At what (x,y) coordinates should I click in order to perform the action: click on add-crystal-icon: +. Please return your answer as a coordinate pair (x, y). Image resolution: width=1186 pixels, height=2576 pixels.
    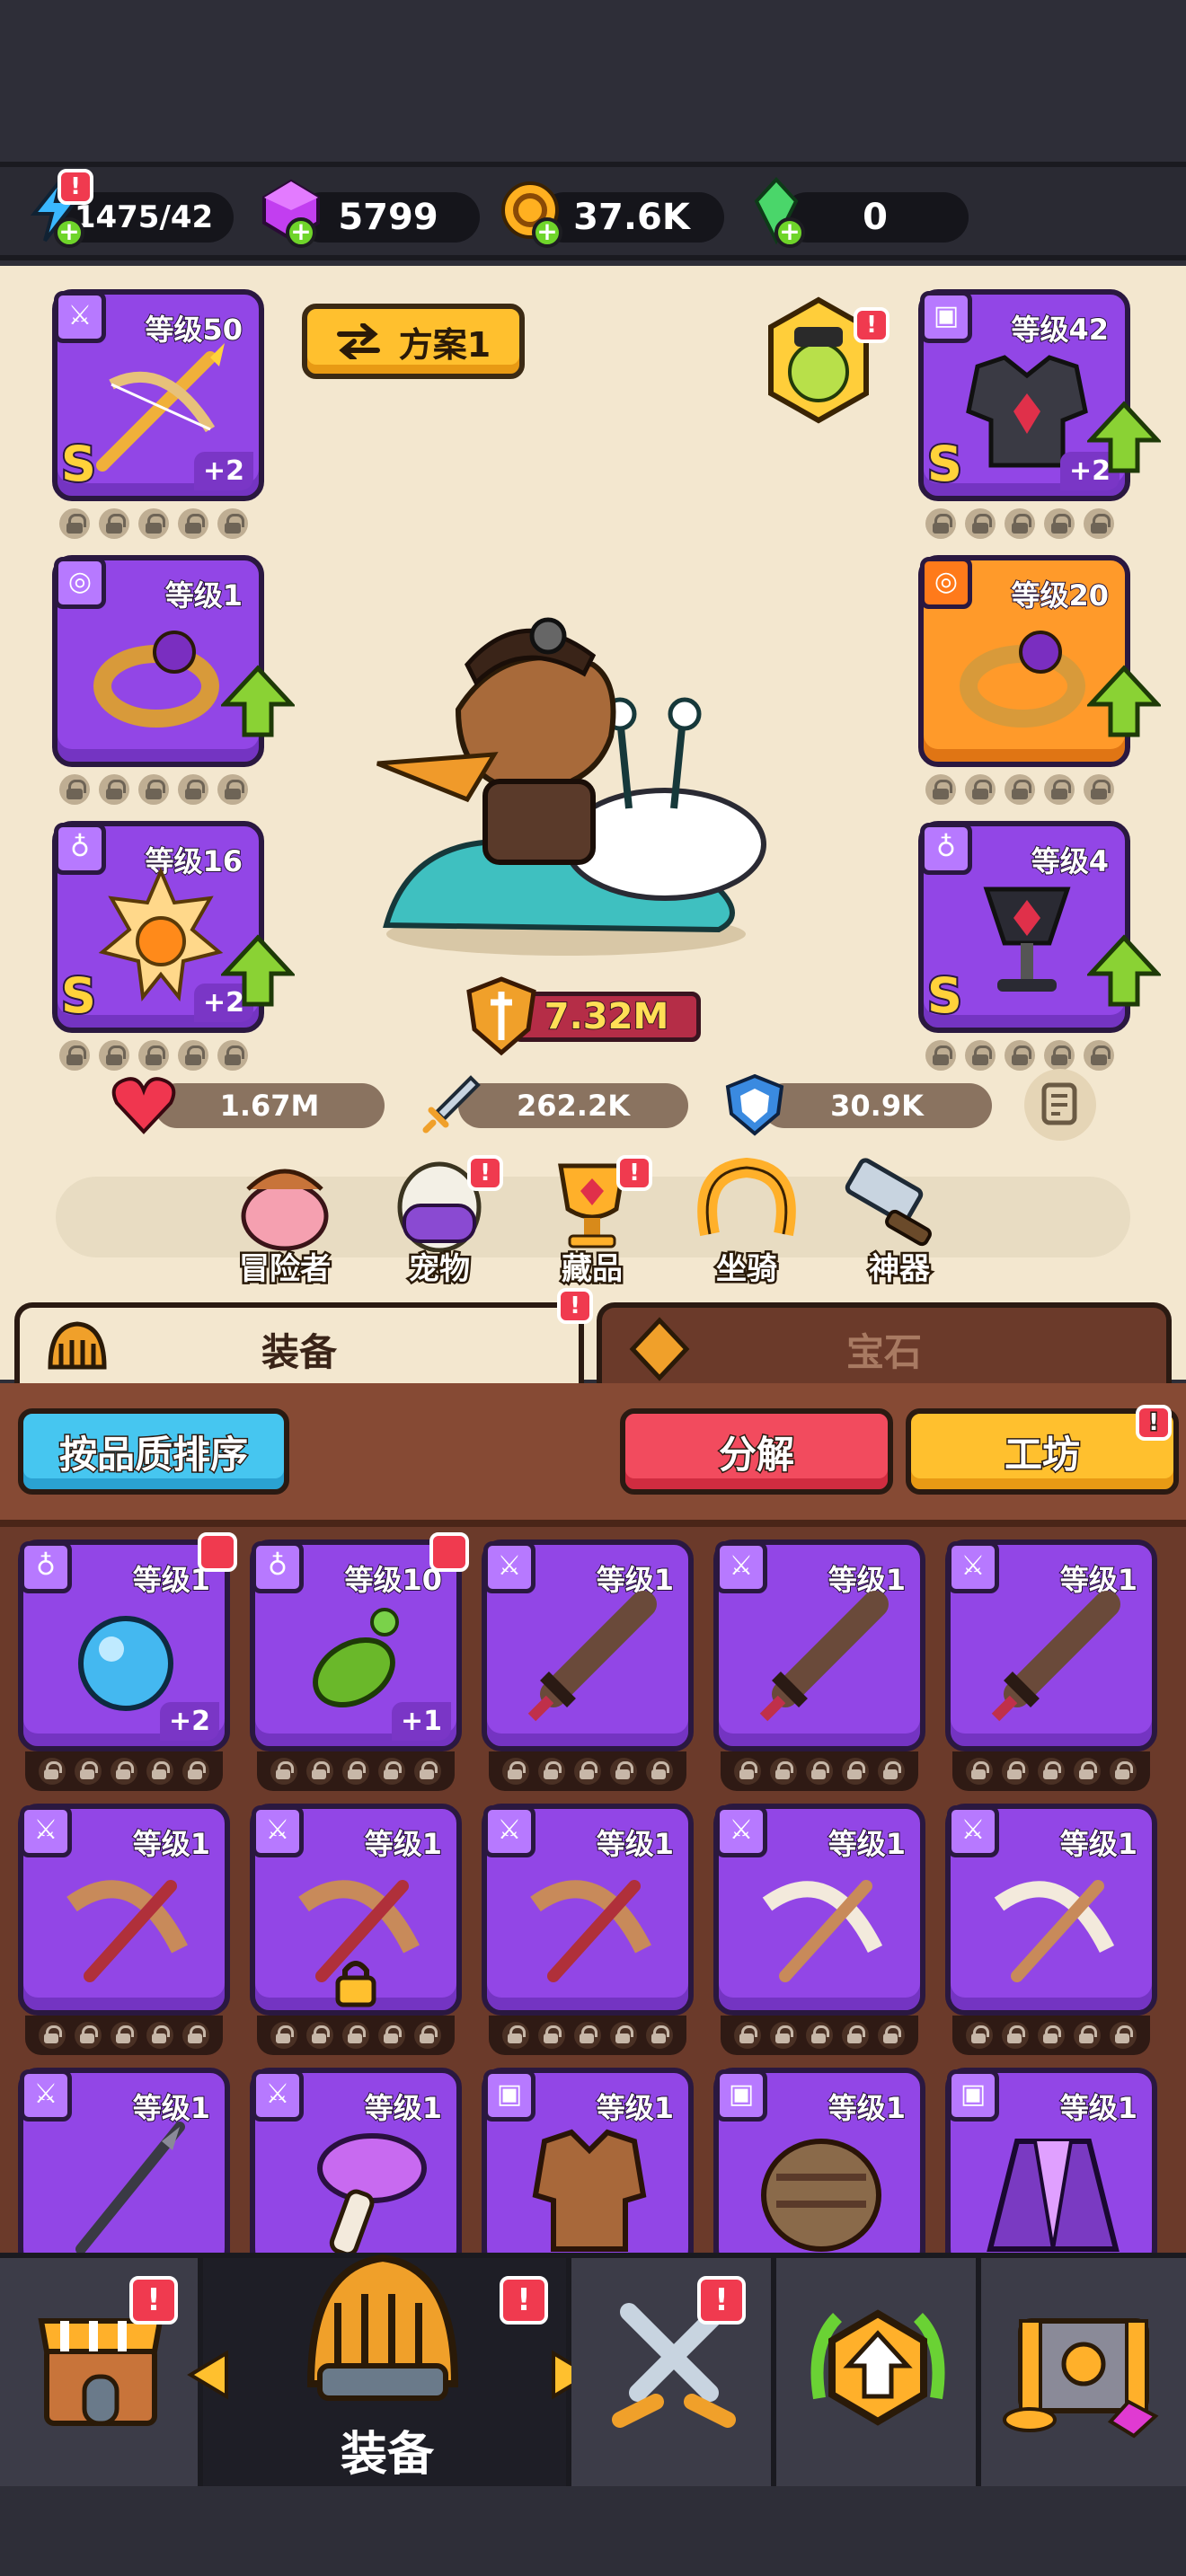
    Looking at the image, I should click on (789, 233).